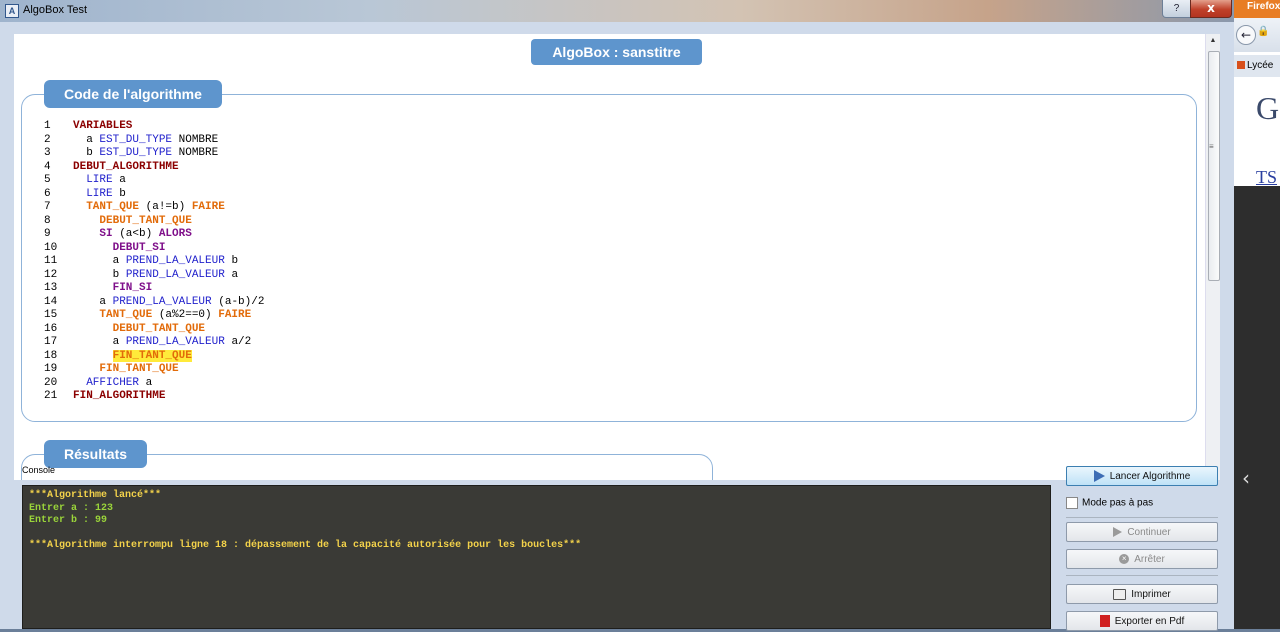 This screenshot has height=632, width=1280. What do you see at coordinates (1211, 9) in the screenshot?
I see `close-button: x` at bounding box center [1211, 9].